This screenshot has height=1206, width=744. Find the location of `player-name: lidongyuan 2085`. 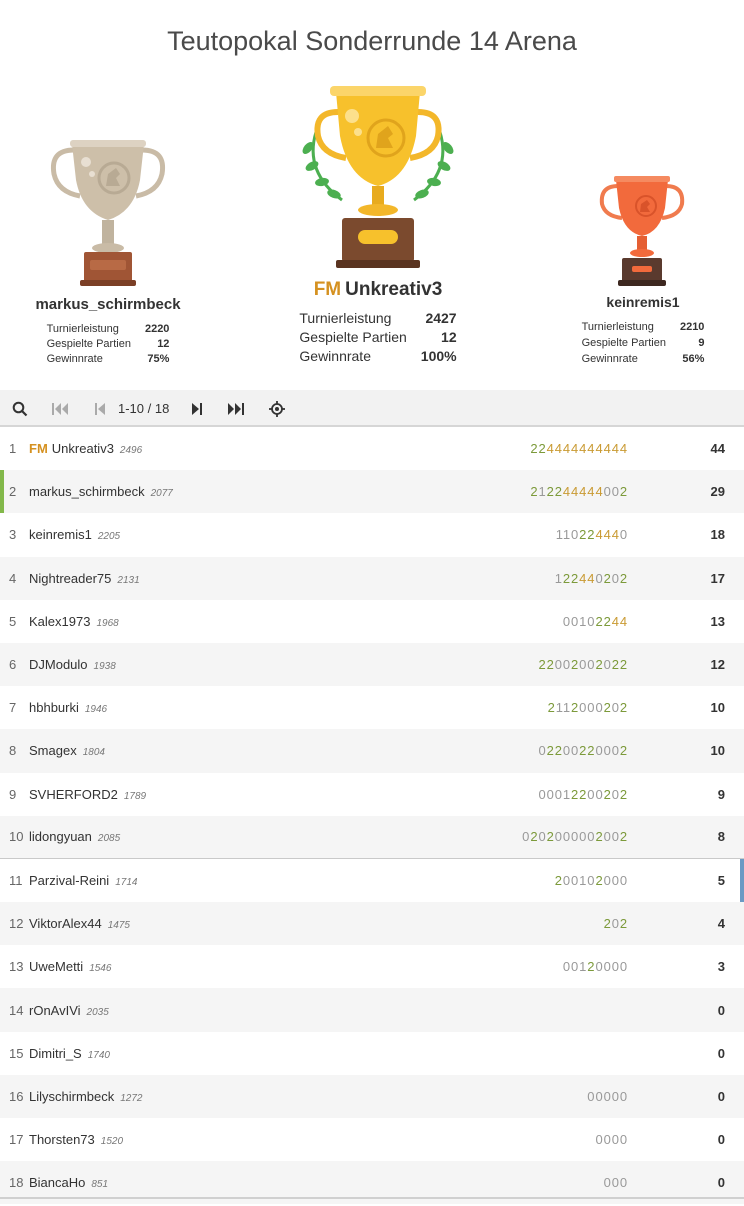

player-name: lidongyuan 2085 is located at coordinates (74, 836).